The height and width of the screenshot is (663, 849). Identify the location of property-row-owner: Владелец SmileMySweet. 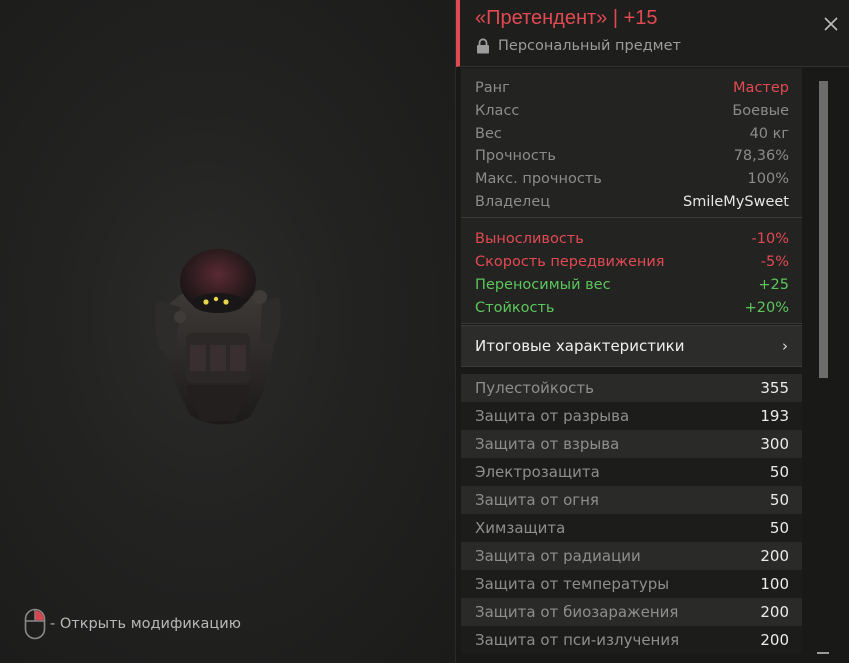
(631, 201).